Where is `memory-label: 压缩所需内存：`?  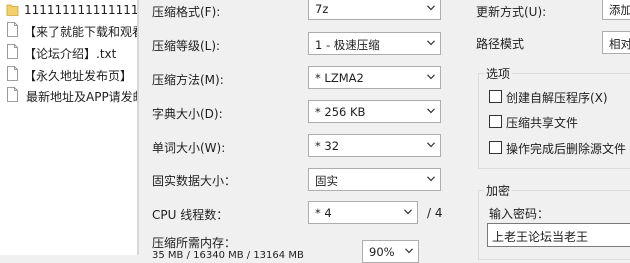 memory-label: 压缩所需内存： is located at coordinates (194, 243).